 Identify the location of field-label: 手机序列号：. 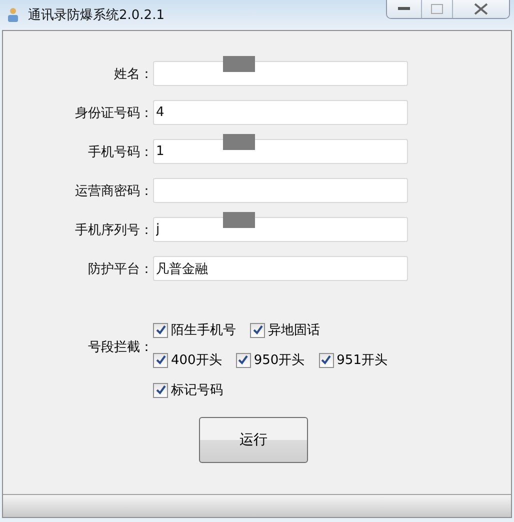
(113, 230).